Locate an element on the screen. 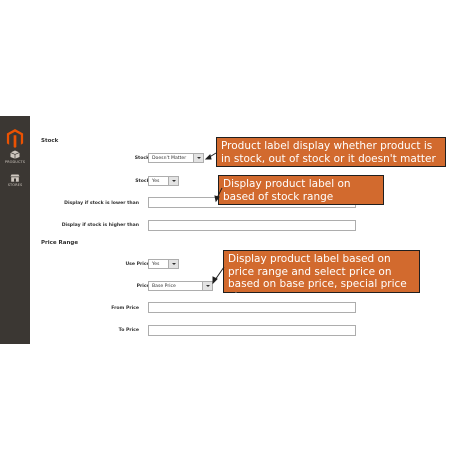  callout-arrows is located at coordinates (214, 218).